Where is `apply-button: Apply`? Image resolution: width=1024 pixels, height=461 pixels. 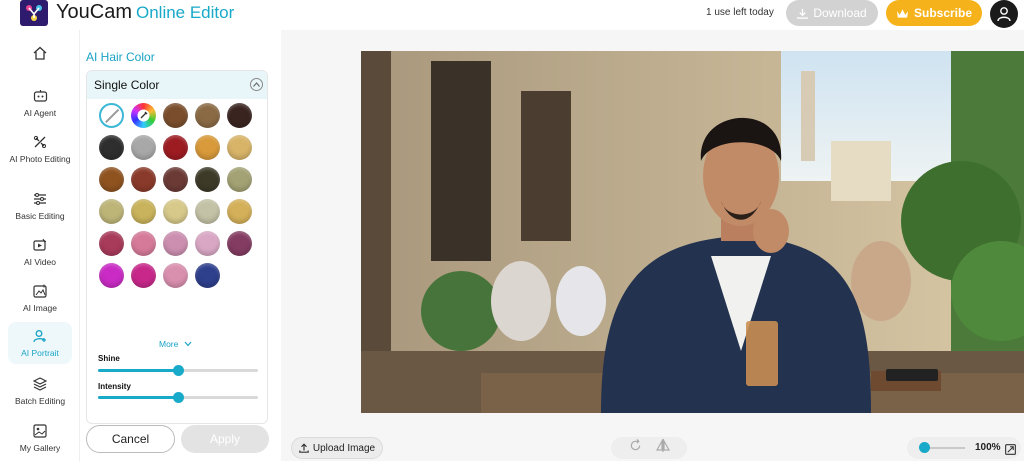 apply-button: Apply is located at coordinates (225, 439).